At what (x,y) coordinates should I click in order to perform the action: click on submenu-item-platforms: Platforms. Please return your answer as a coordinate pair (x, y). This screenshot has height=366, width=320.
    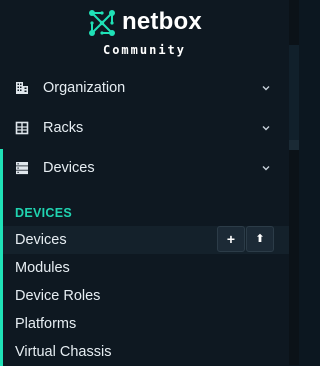
    Looking at the image, I should click on (146, 324).